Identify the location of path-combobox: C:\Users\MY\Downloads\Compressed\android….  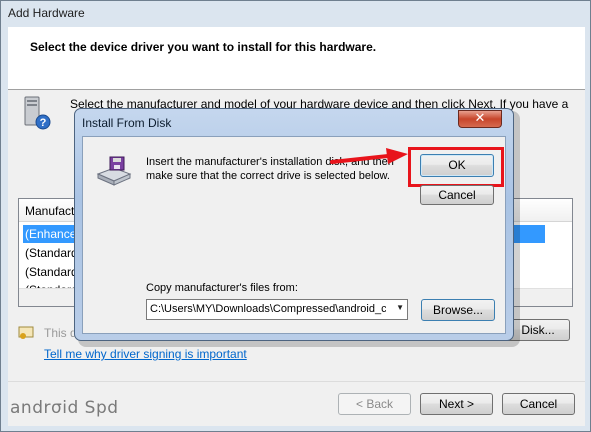
(277, 309).